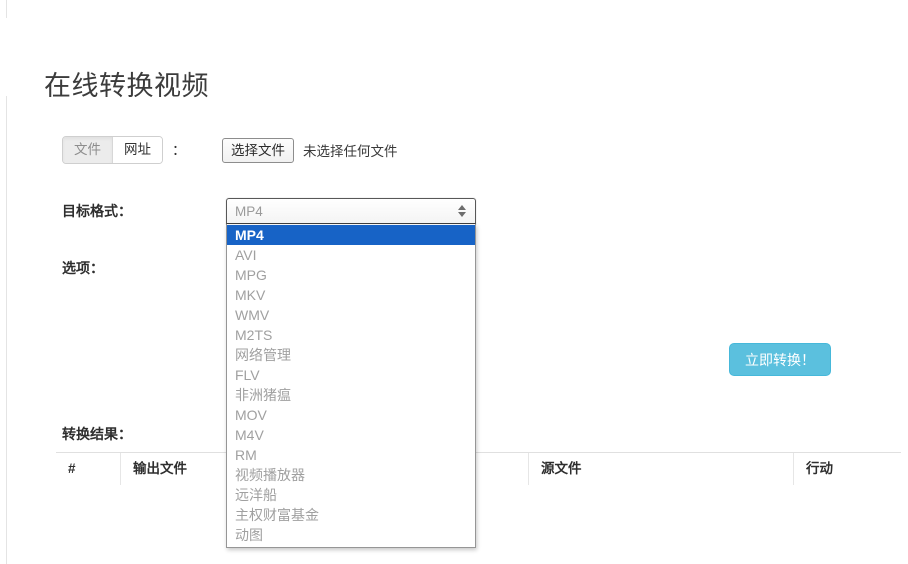 This screenshot has height=564, width=908. I want to click on page-left-rule, so click(6, 330).